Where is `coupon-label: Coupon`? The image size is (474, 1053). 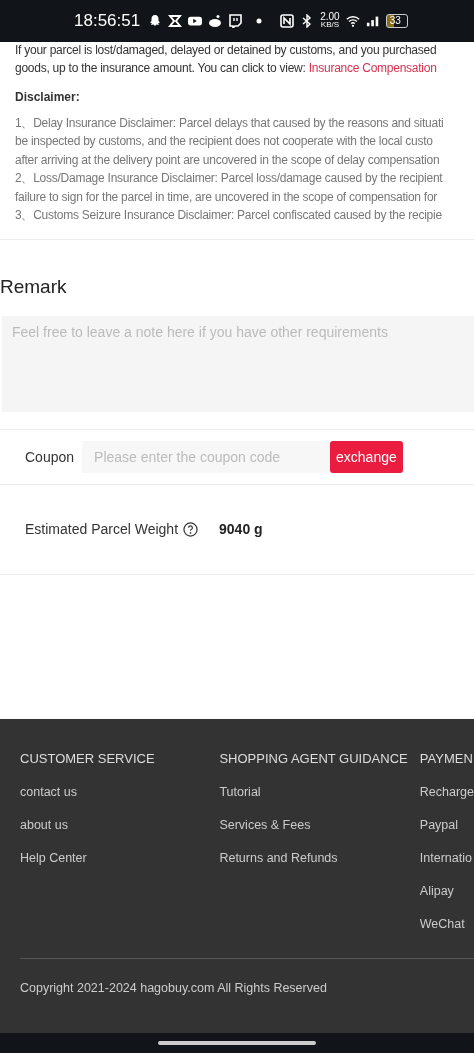
coupon-label: Coupon is located at coordinates (50, 456).